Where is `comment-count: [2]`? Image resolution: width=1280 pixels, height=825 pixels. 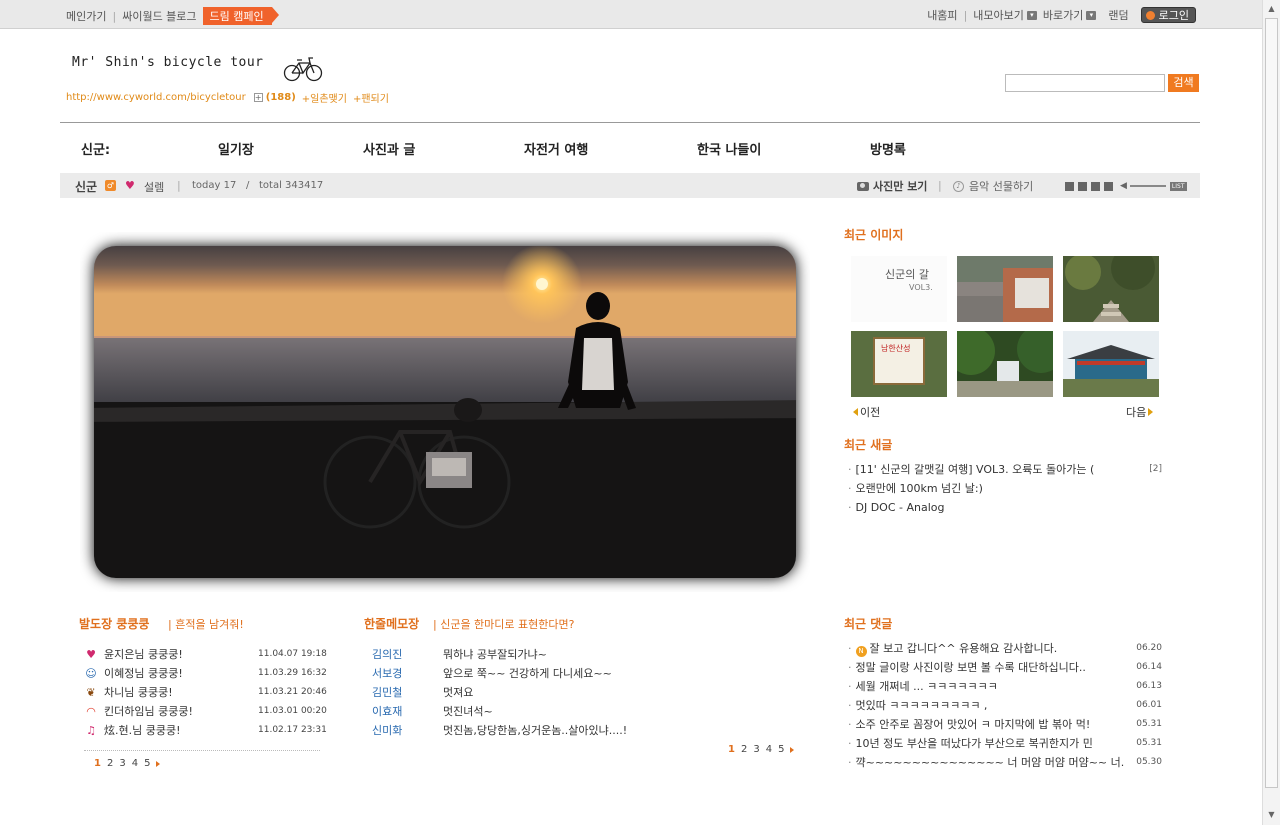 comment-count: [2] is located at coordinates (1155, 469).